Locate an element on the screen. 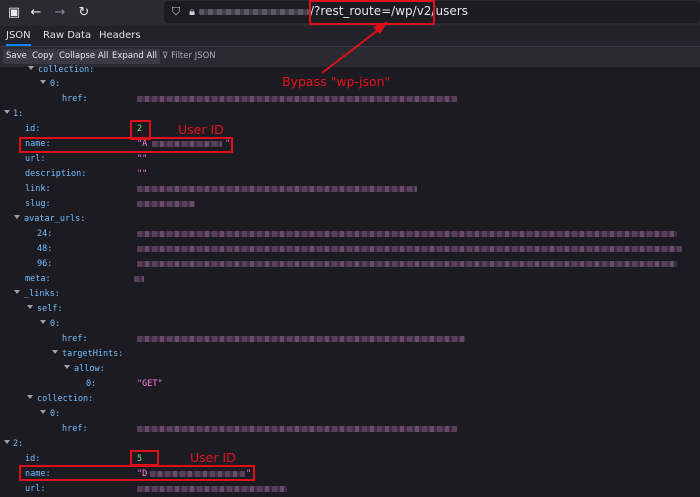  user-2-name-box is located at coordinates (137, 473).